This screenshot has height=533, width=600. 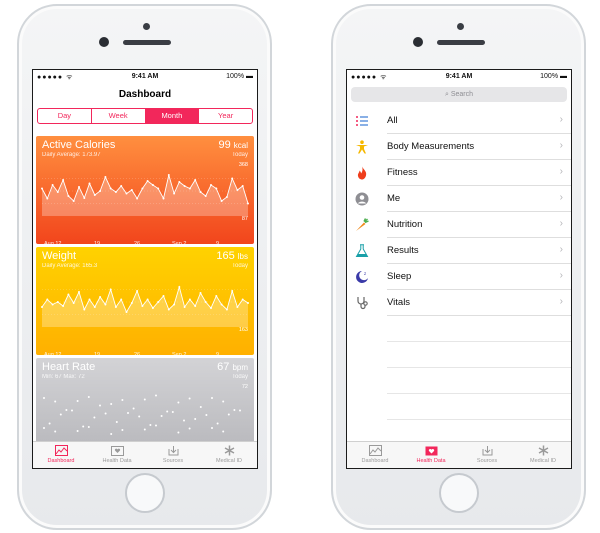 What do you see at coordinates (142, 414) in the screenshot?
I see `heart-rate-chart` at bounding box center [142, 414].